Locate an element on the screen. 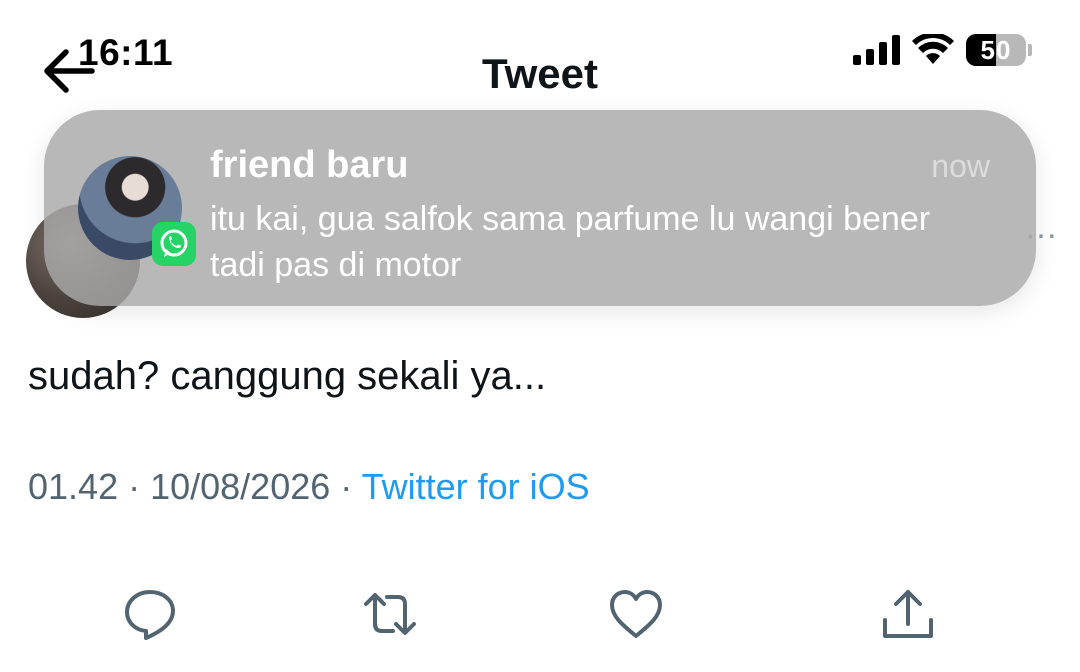 Image resolution: width=1080 pixels, height=672 pixels. page-title: Tweet is located at coordinates (540, 73).